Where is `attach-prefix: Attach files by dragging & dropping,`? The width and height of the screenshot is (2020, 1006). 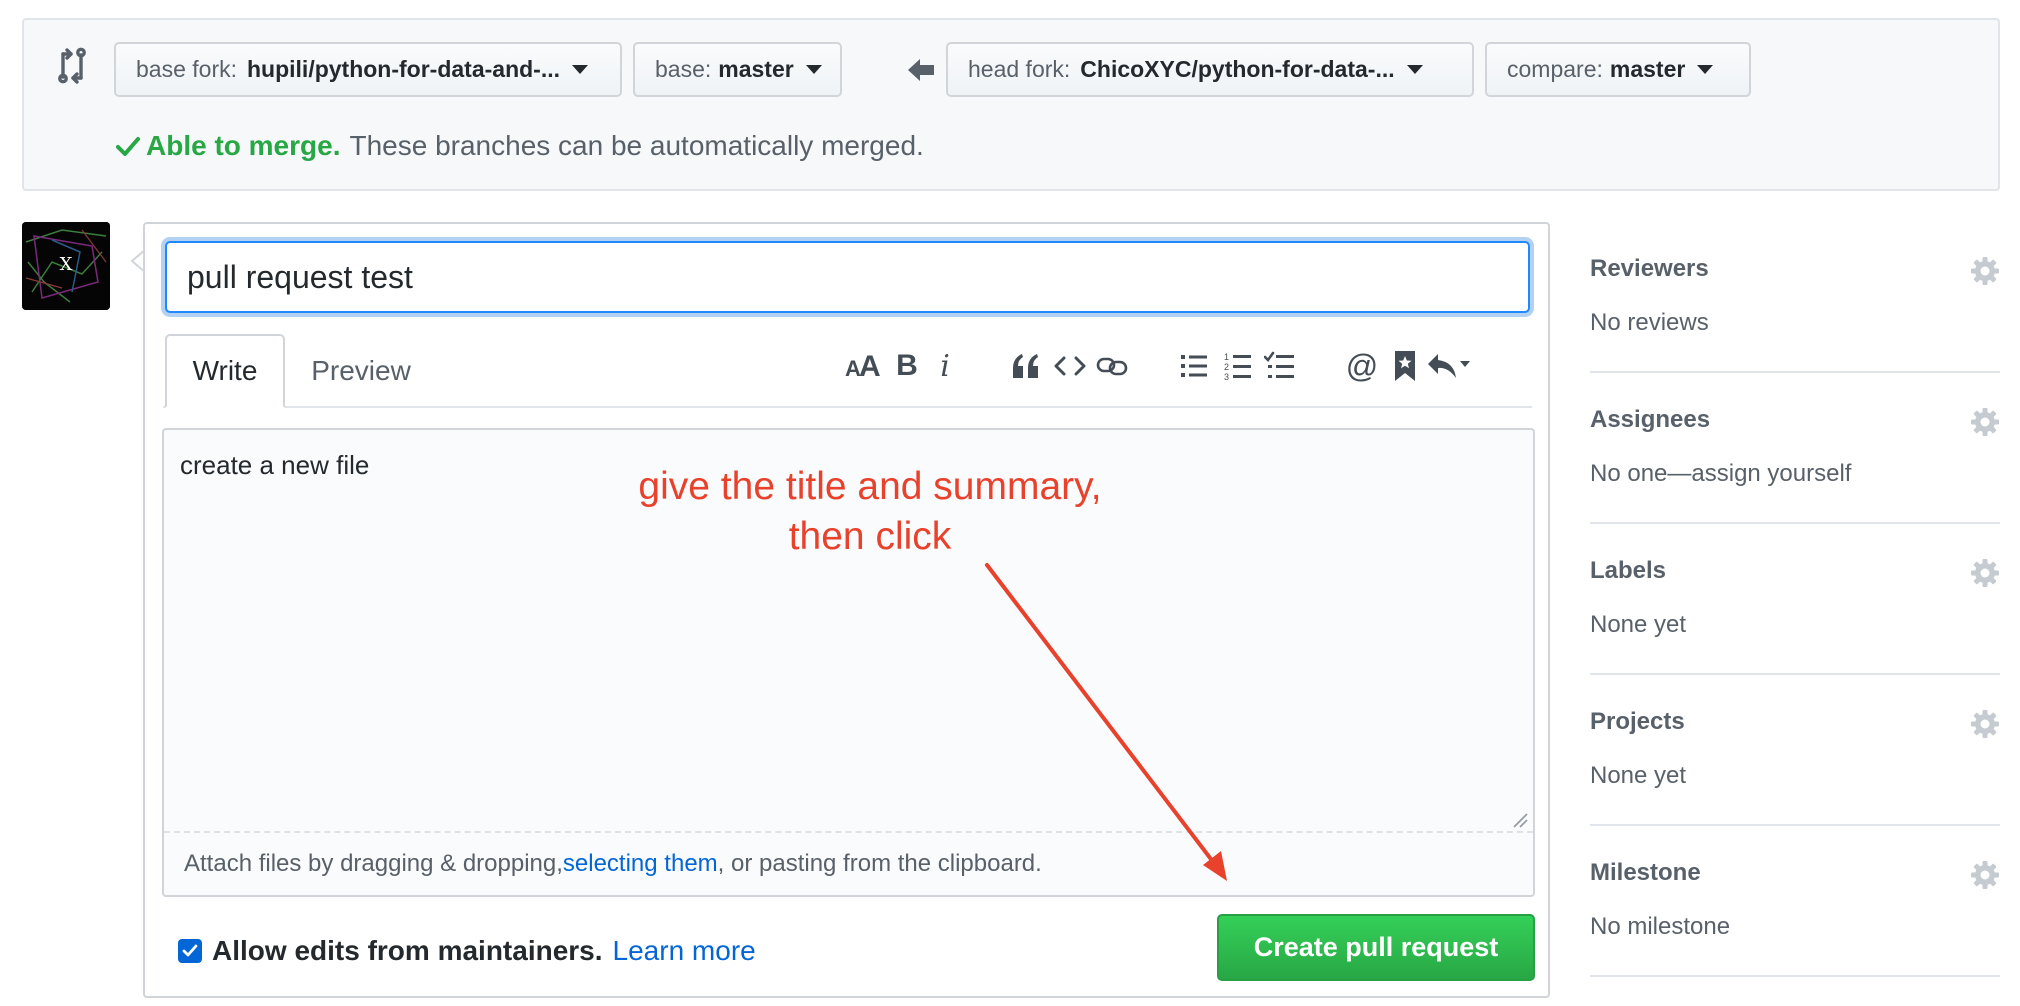
attach-prefix: Attach files by dragging & dropping, is located at coordinates (373, 863).